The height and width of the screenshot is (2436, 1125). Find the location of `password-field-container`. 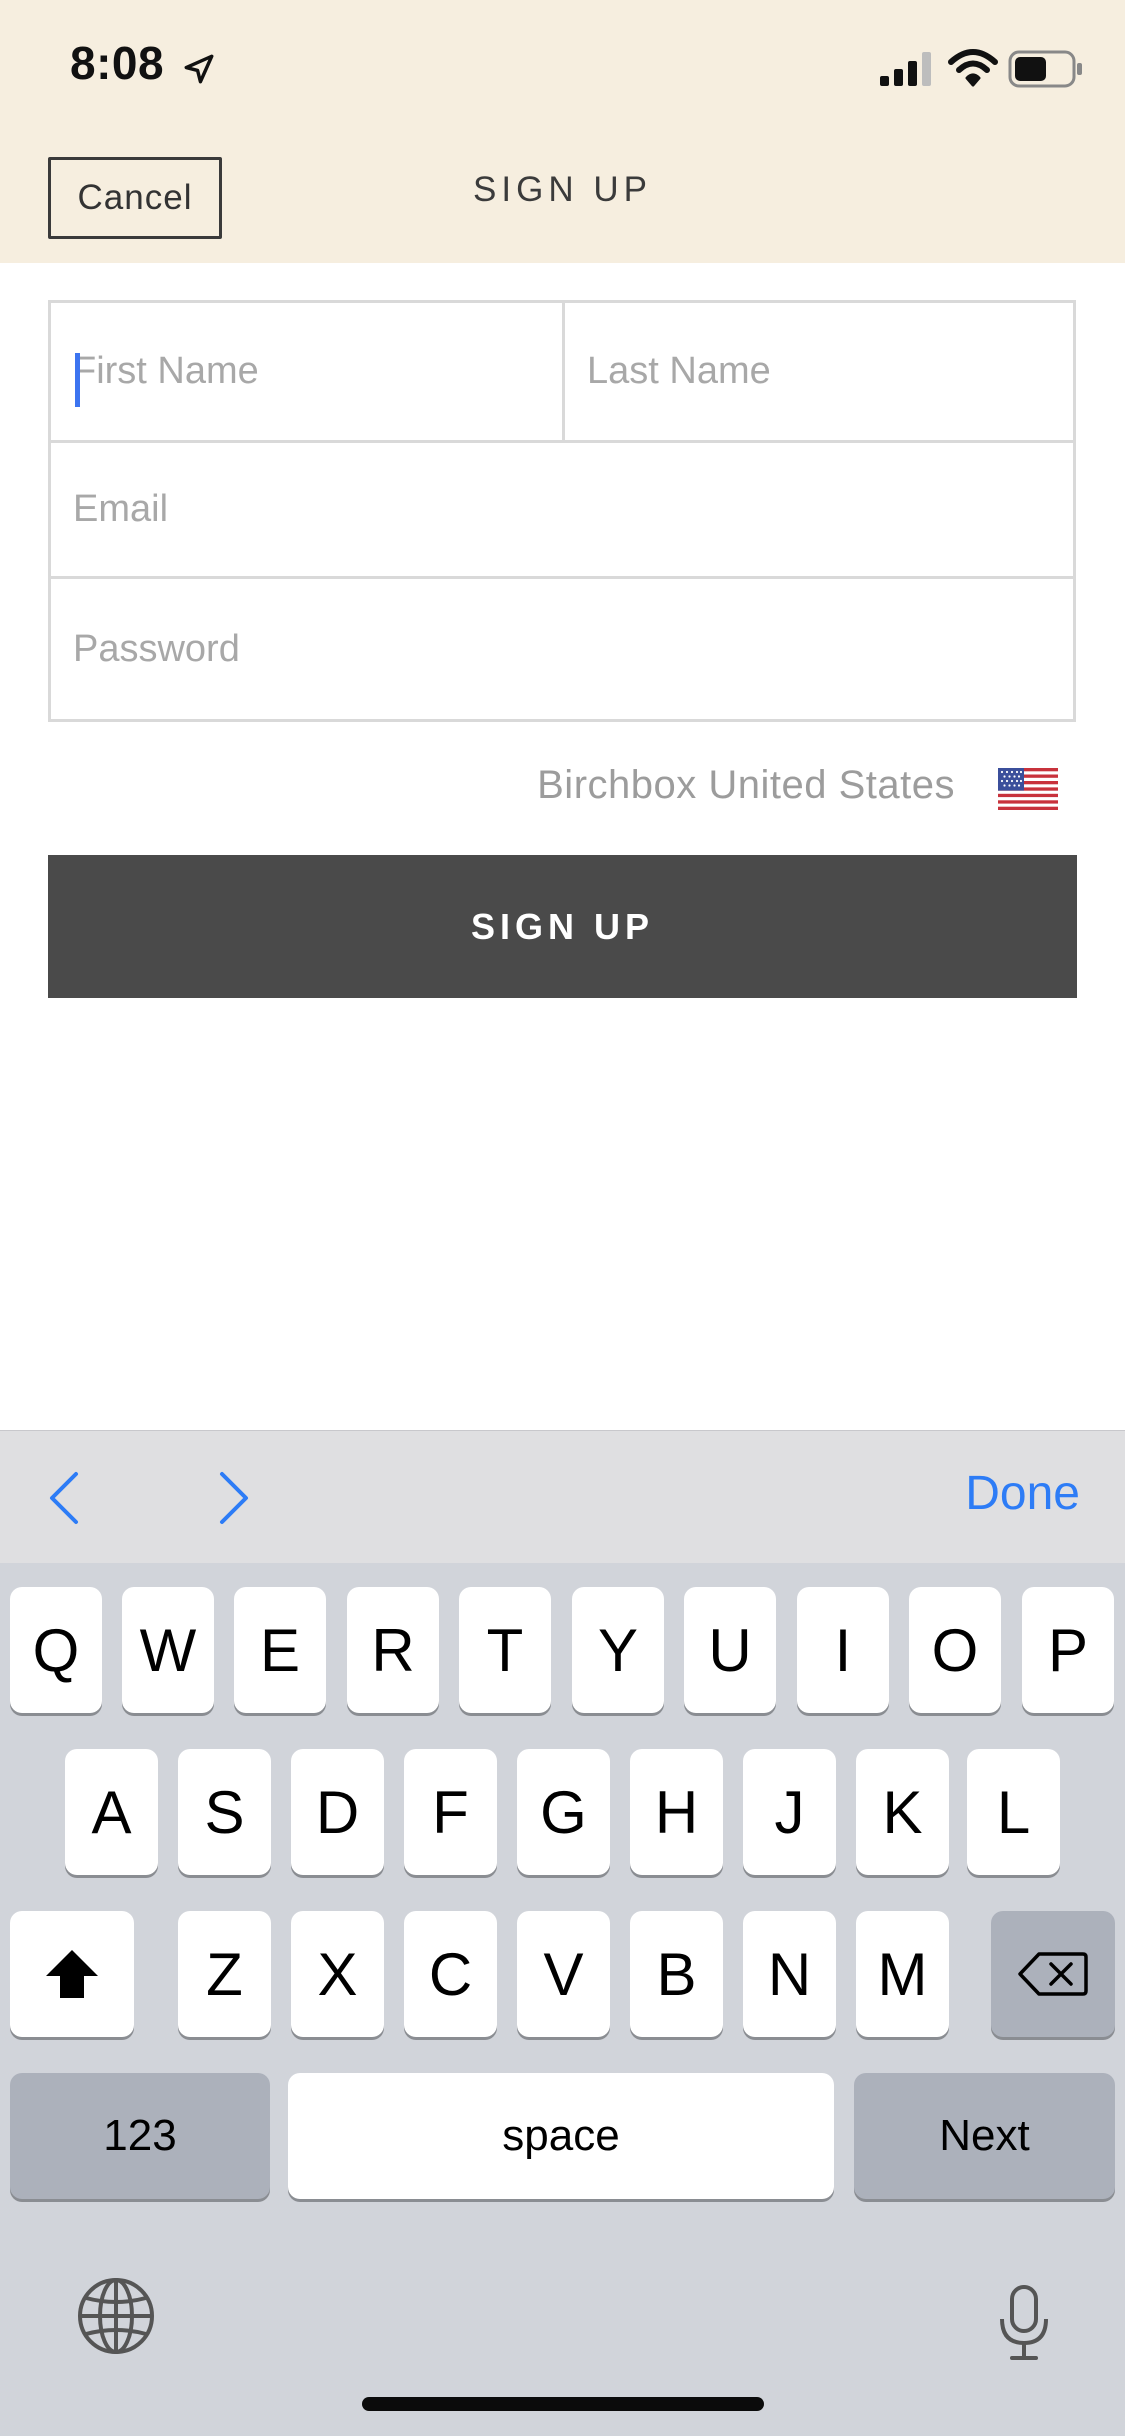

password-field-container is located at coordinates (562, 649).